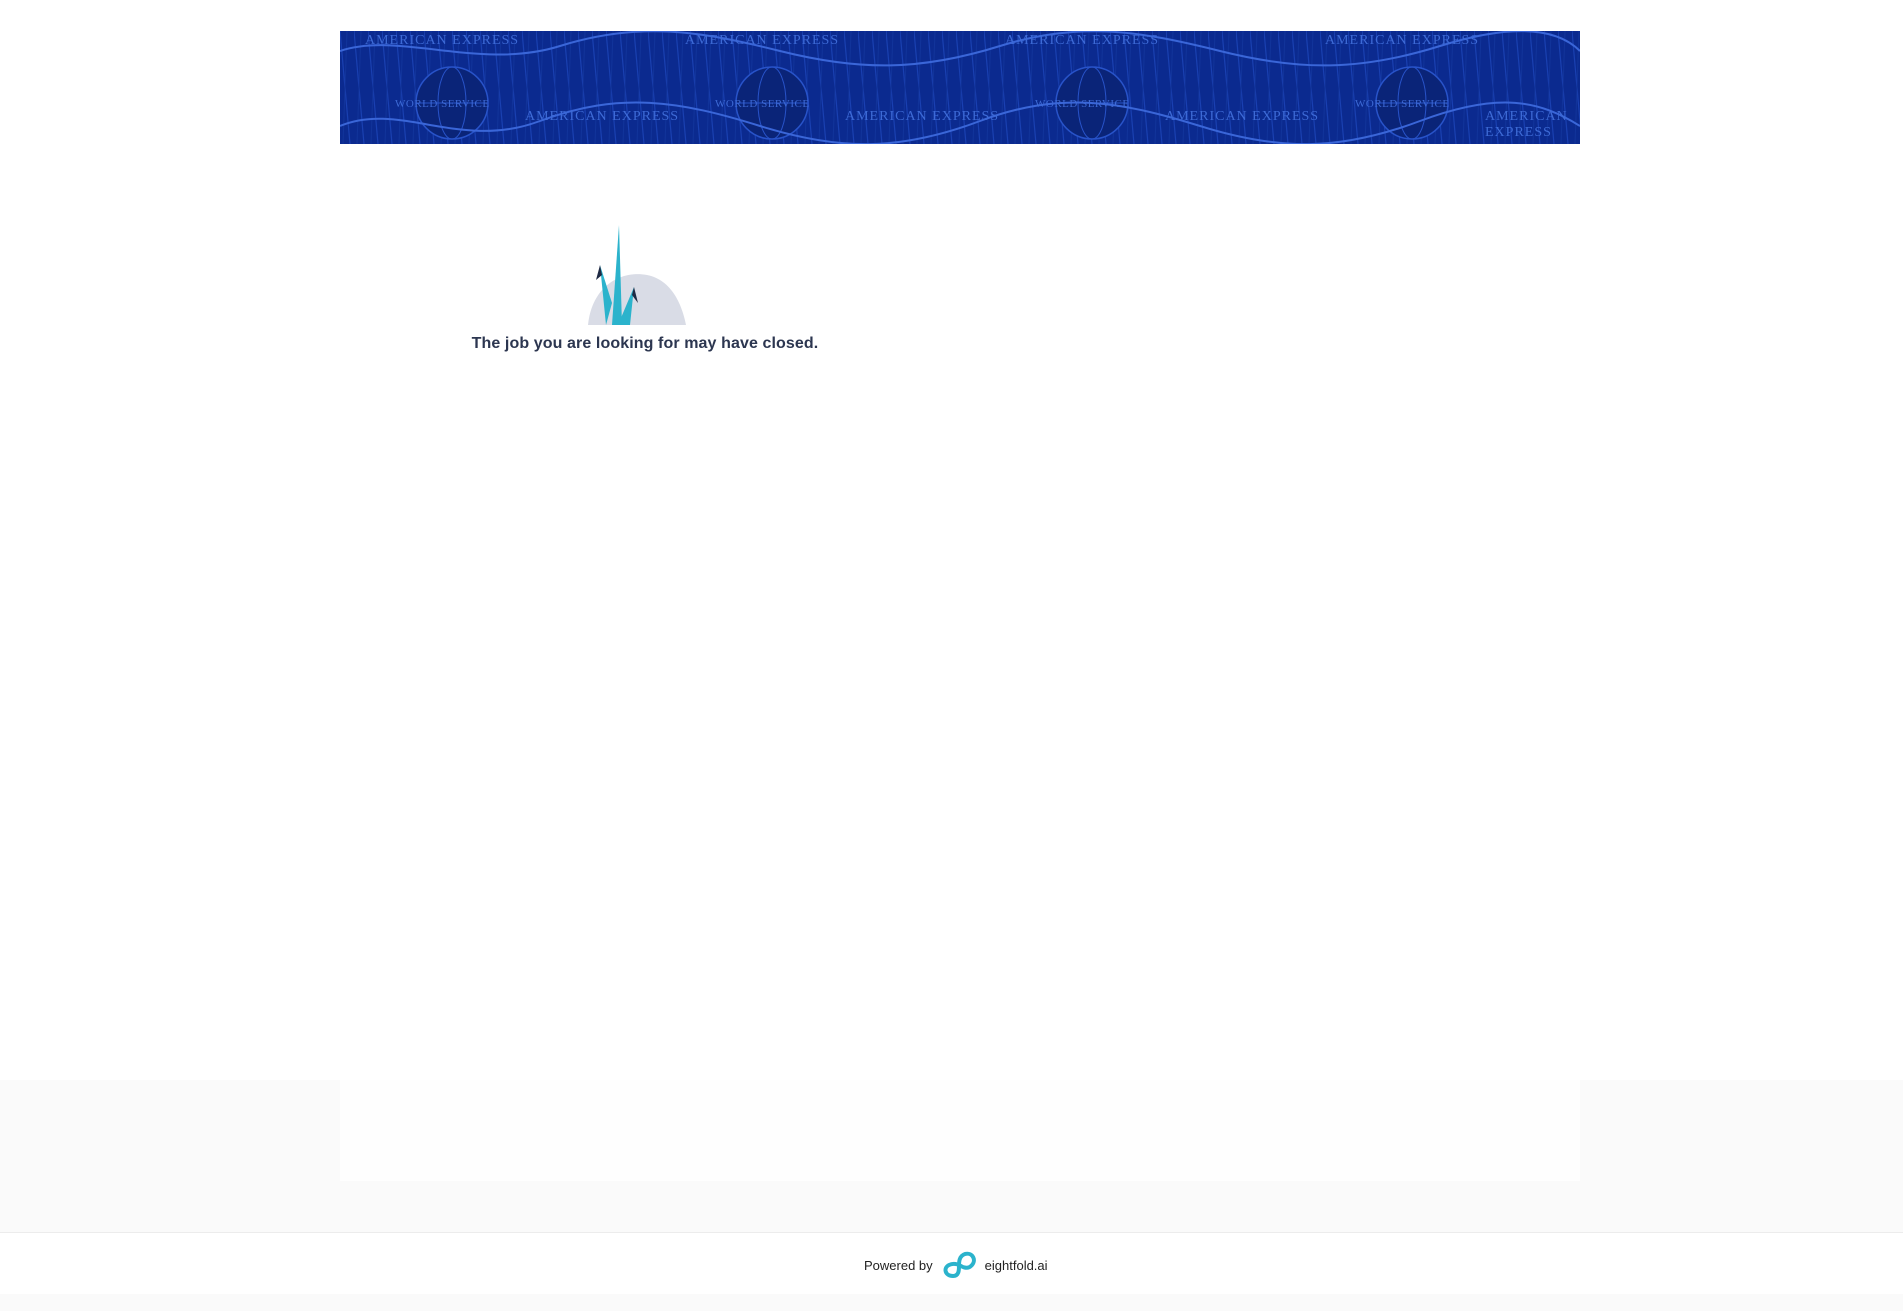 This screenshot has height=1311, width=1903. Describe the element at coordinates (922, 116) in the screenshot. I see `banner-brand-text-6: AMERICAN EXPRESS` at that location.